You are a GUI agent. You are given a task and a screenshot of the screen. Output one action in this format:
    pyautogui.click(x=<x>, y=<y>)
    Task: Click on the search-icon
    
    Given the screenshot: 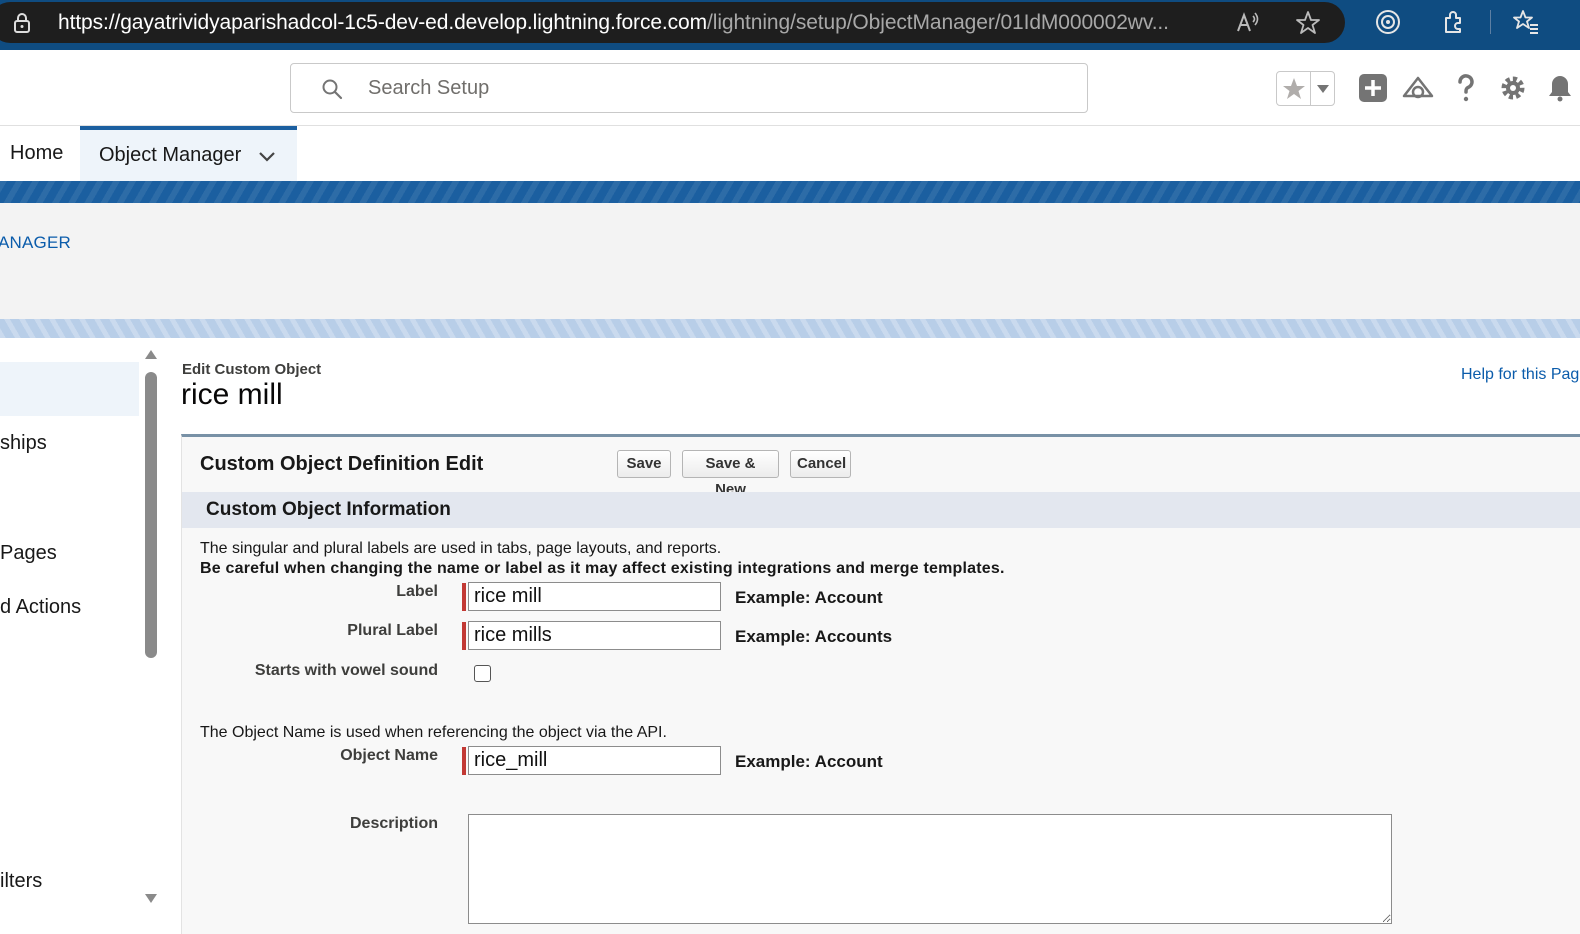 What is the action you would take?
    pyautogui.click(x=332, y=89)
    